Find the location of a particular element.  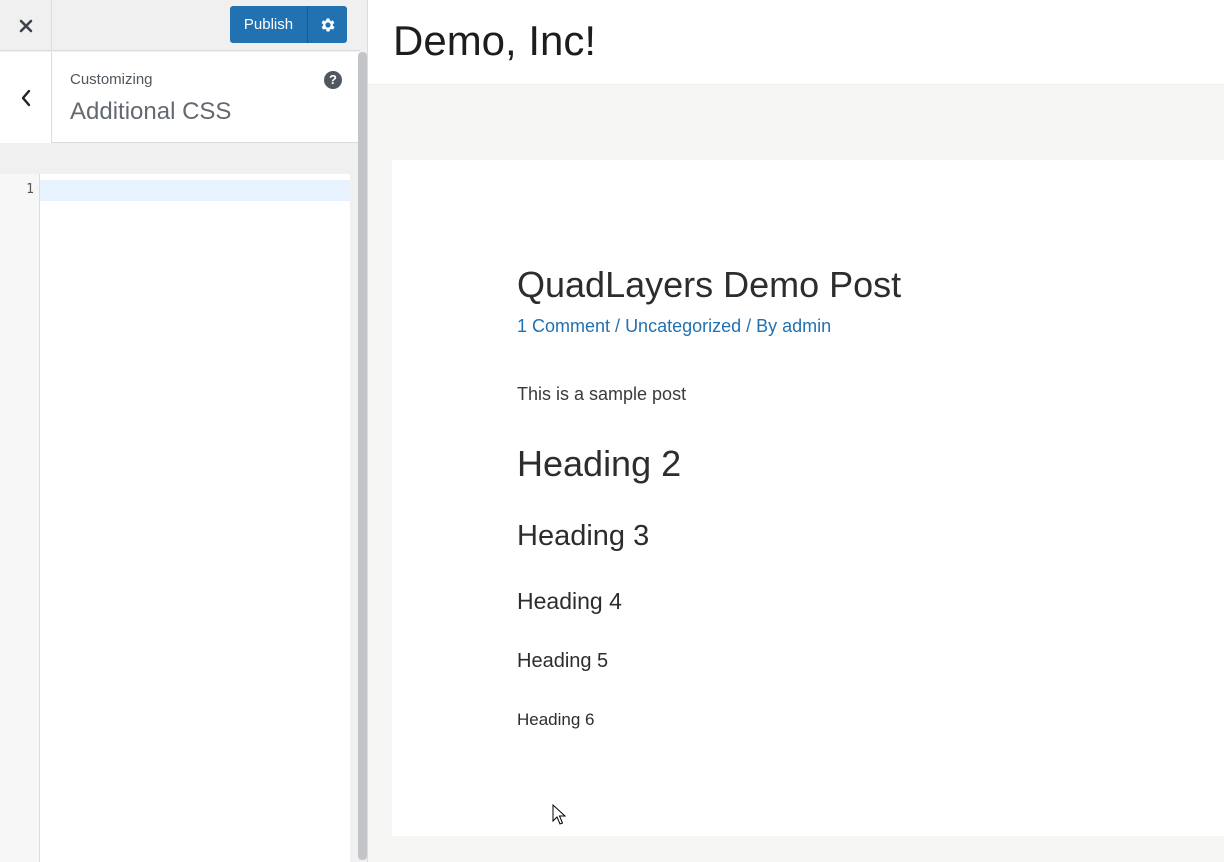

comments-link: 1 Comment is located at coordinates (563, 326).